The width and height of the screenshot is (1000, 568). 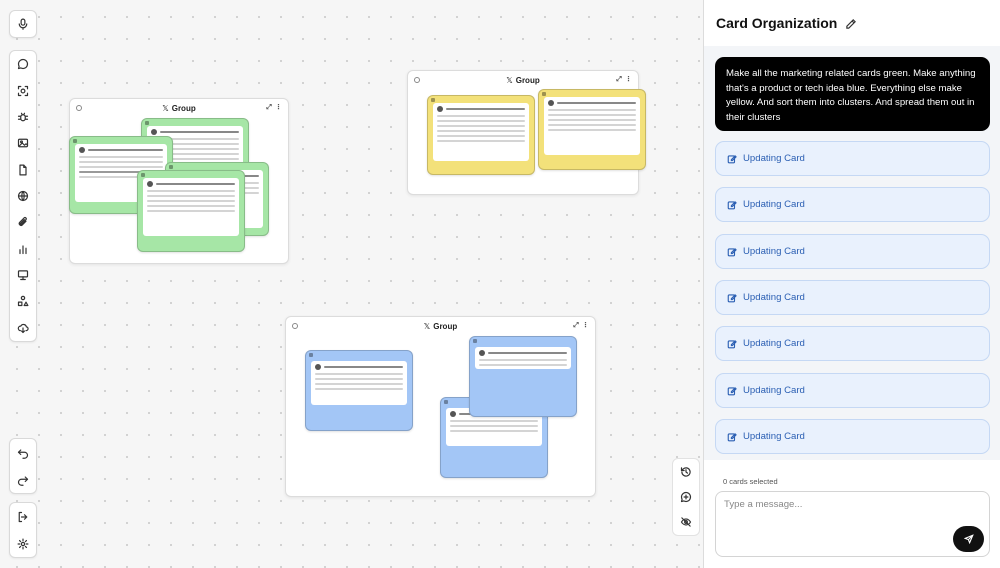 I want to click on undo-icon, so click(x=23, y=453).